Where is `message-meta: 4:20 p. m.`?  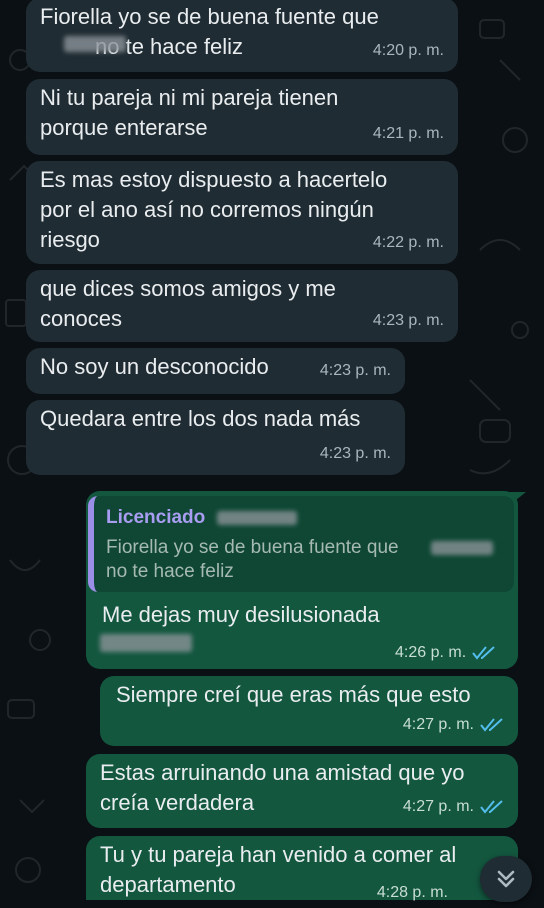 message-meta: 4:20 p. m. is located at coordinates (408, 51).